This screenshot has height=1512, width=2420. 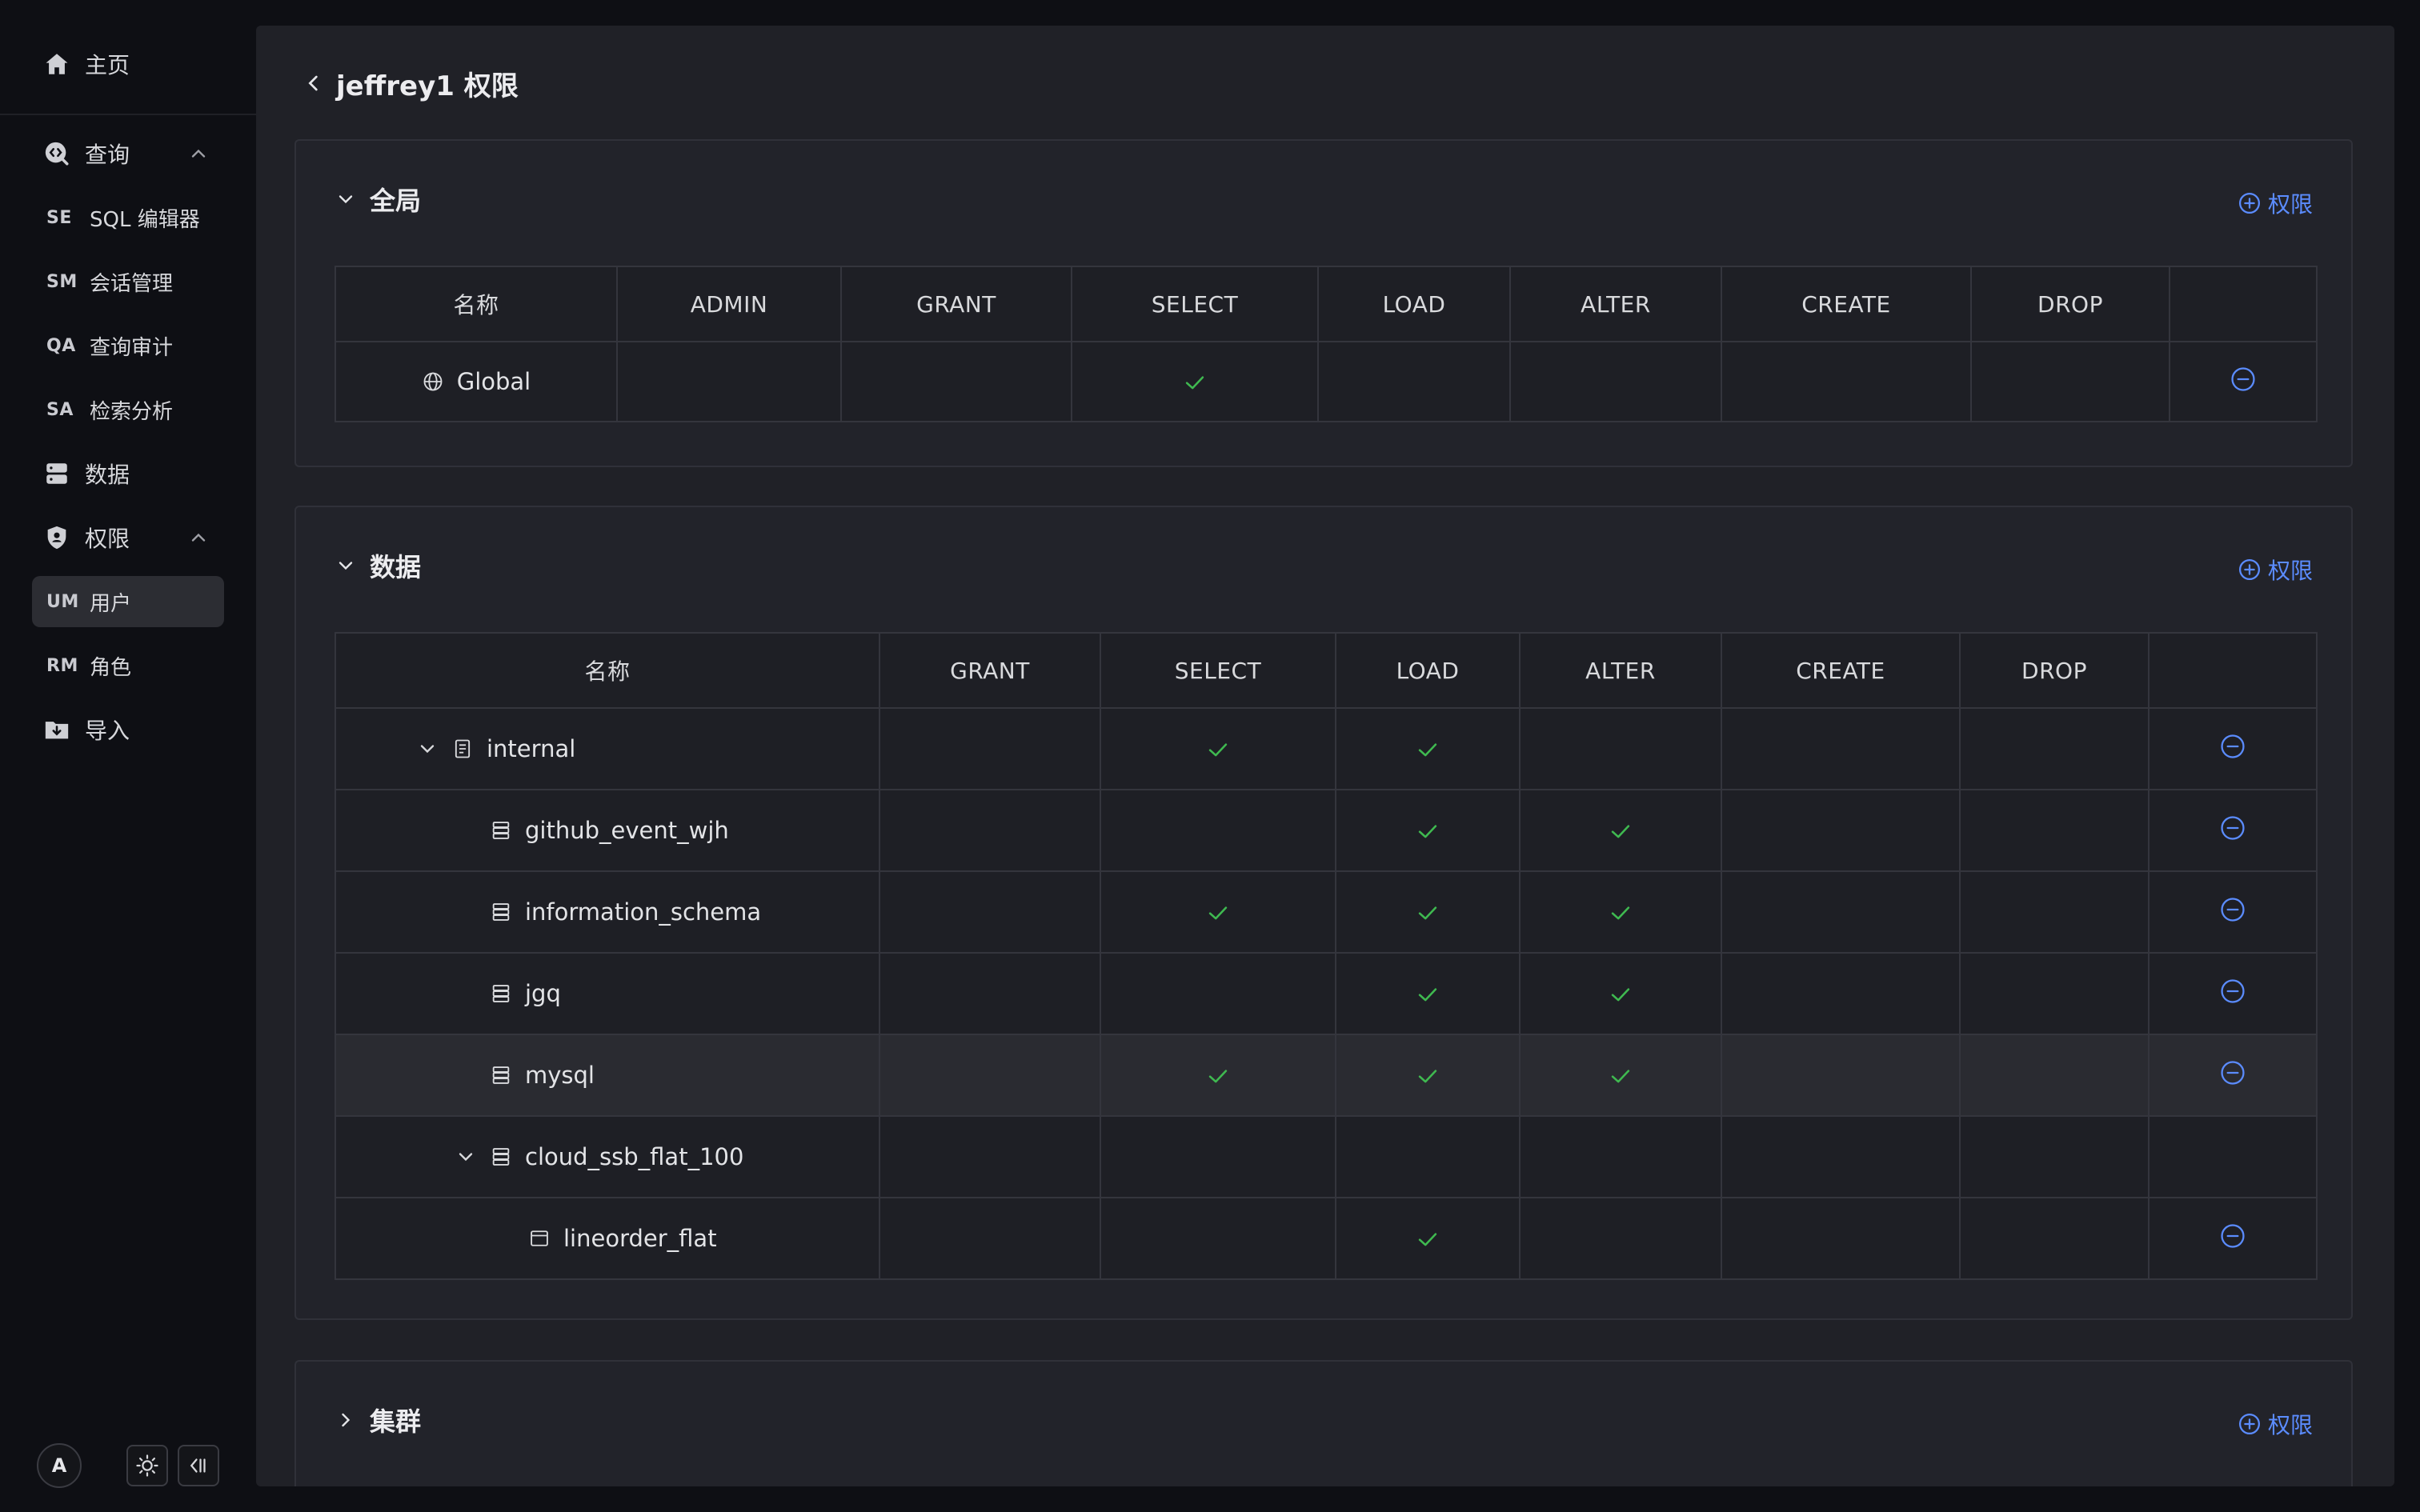 I want to click on column-header: 名称, so click(x=607, y=670).